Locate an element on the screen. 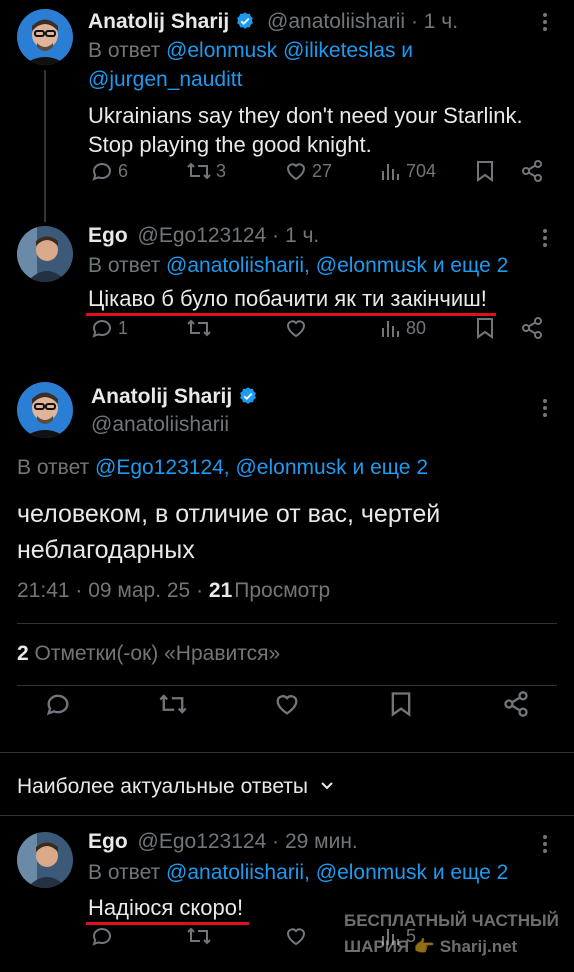  likes-summary: 2 Отметки(-ок) «Нравится» is located at coordinates (148, 654).